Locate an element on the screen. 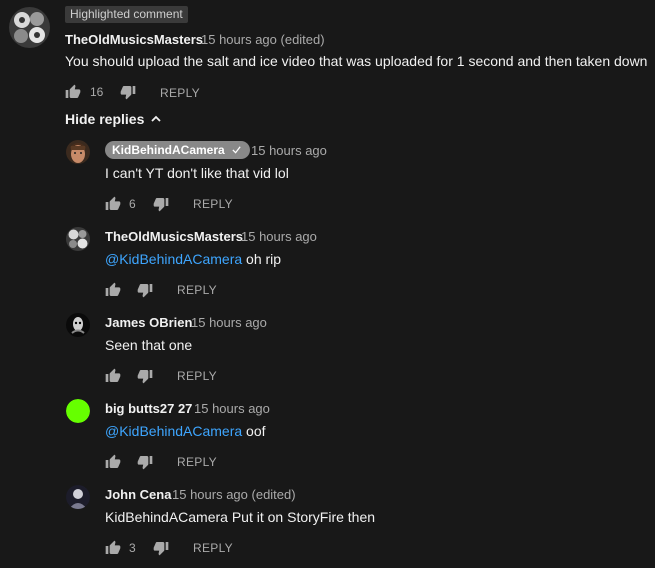 This screenshot has height=568, width=655. reply-text: Seen that one is located at coordinates (149, 345).